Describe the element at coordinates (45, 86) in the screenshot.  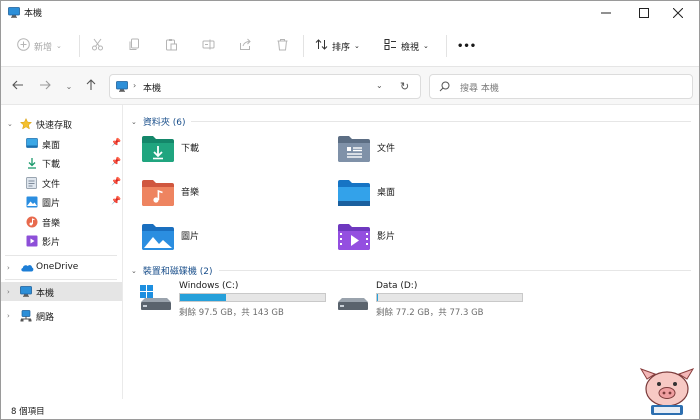
I see `forward-button` at that location.